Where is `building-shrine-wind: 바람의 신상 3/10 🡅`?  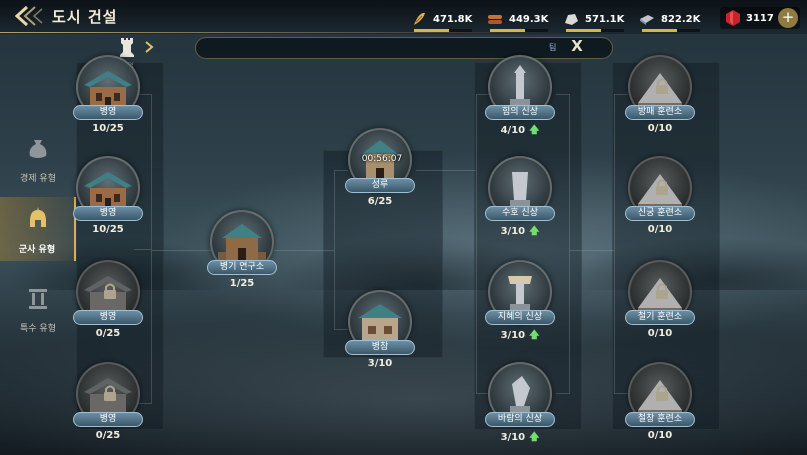 building-shrine-wind: 바람의 신상 3/10 🡅 is located at coordinates (520, 408).